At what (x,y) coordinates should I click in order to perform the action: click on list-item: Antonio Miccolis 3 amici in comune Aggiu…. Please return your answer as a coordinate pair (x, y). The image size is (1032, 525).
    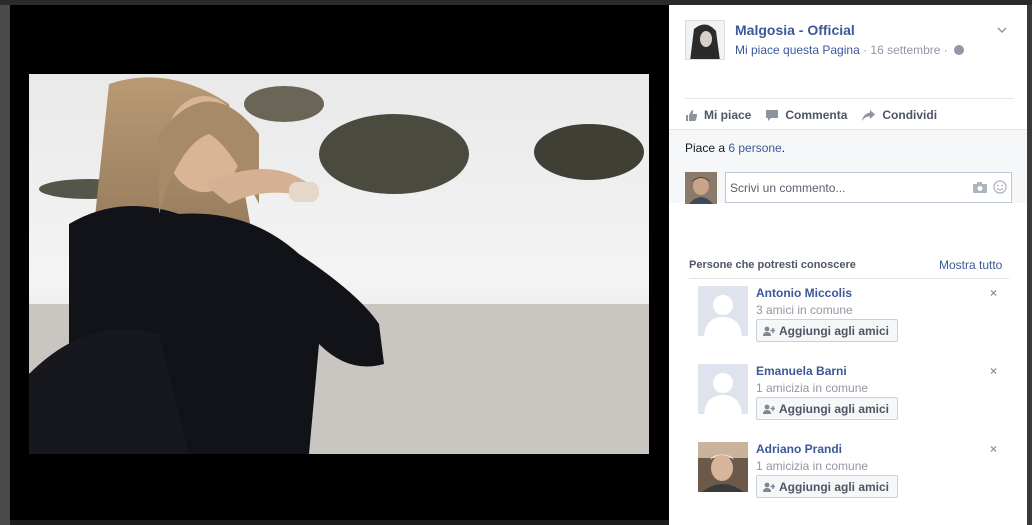
    Looking at the image, I should click on (853, 316).